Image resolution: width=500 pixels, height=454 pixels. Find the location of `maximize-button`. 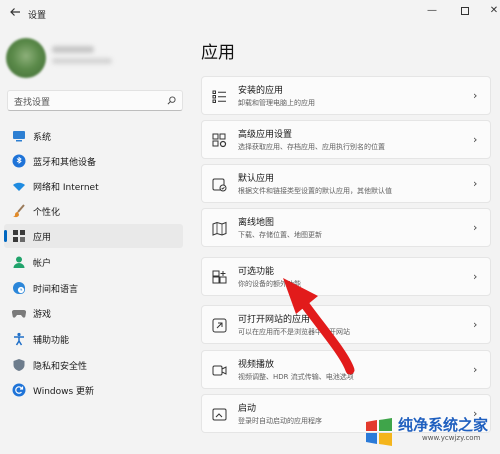

maximize-button is located at coordinates (465, 11).